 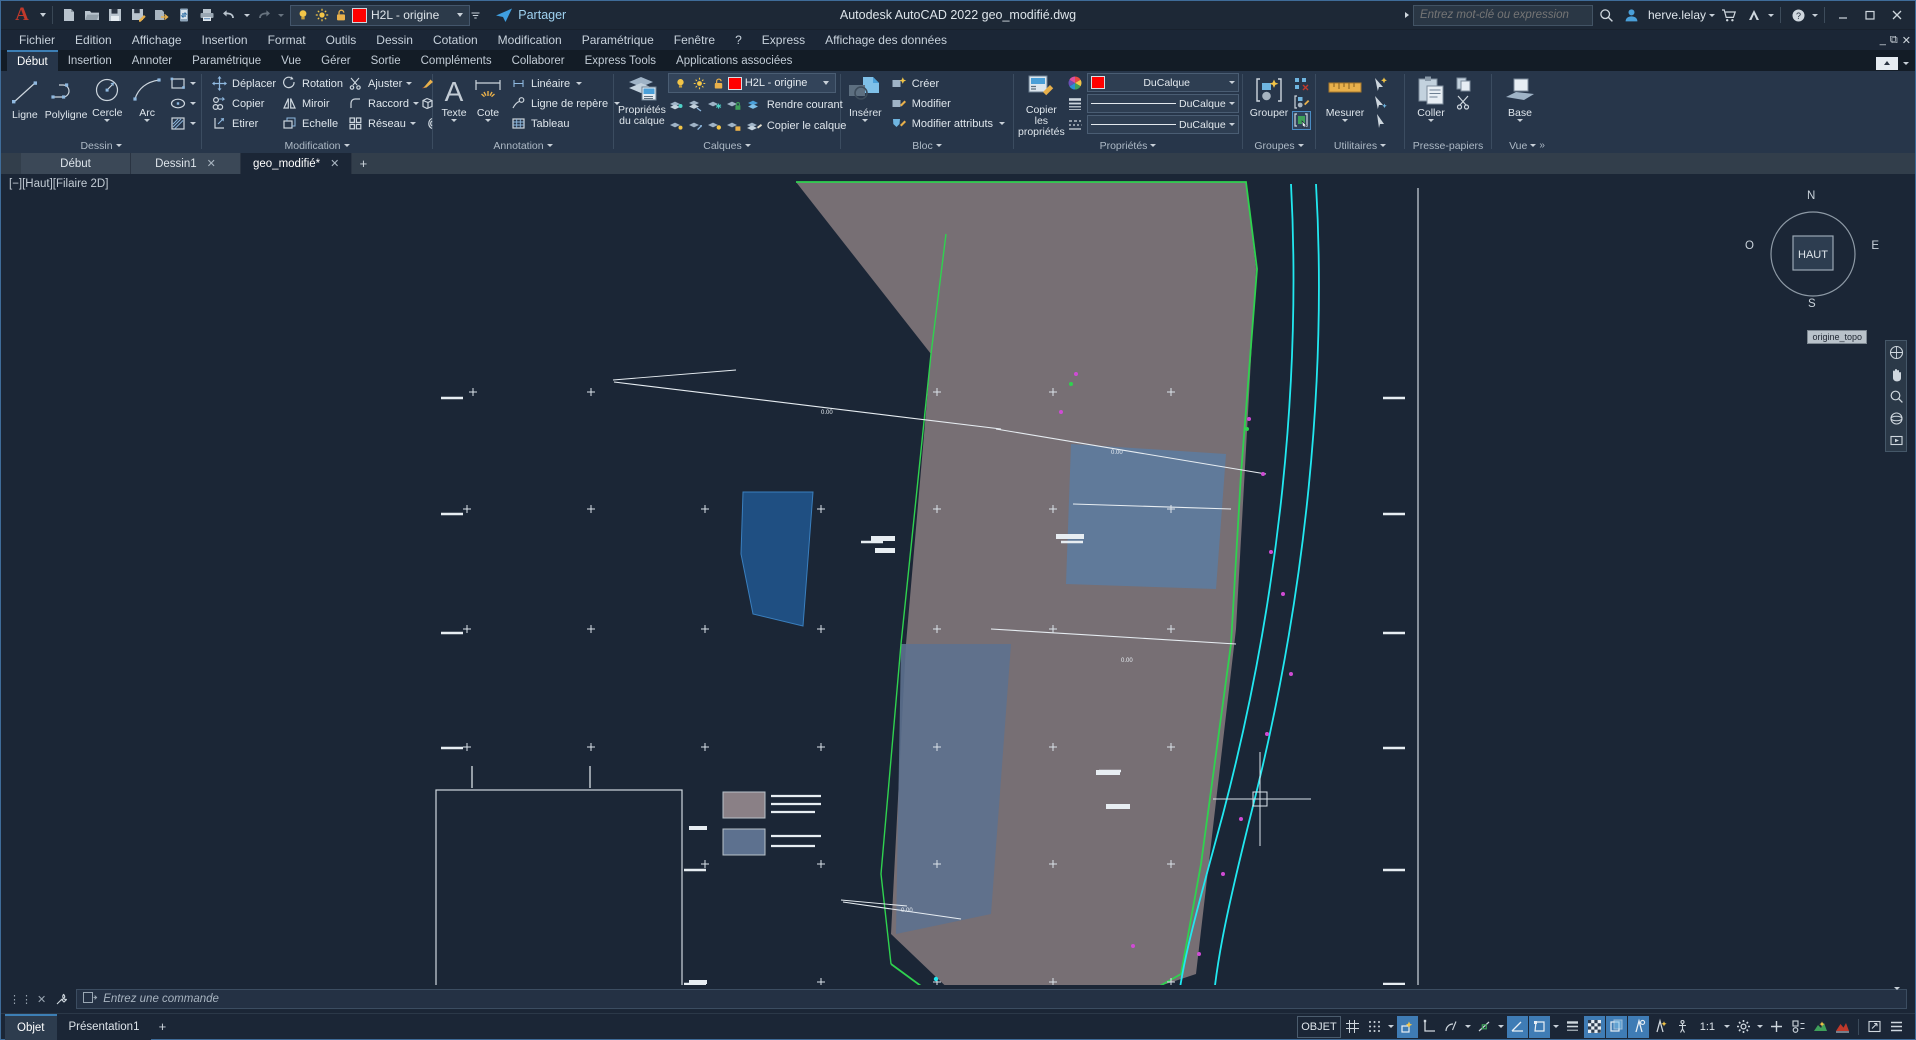 What do you see at coordinates (68, 15) in the screenshot?
I see `new-document-icon` at bounding box center [68, 15].